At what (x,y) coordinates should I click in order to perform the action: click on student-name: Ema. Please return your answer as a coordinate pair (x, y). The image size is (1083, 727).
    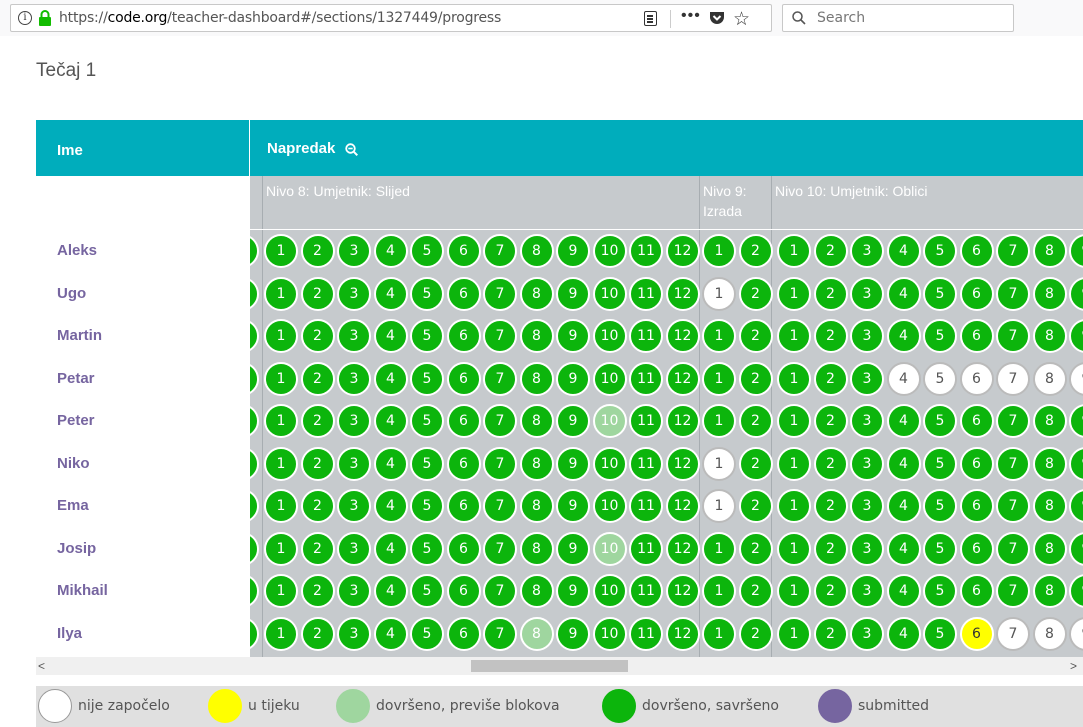
    Looking at the image, I should click on (73, 505).